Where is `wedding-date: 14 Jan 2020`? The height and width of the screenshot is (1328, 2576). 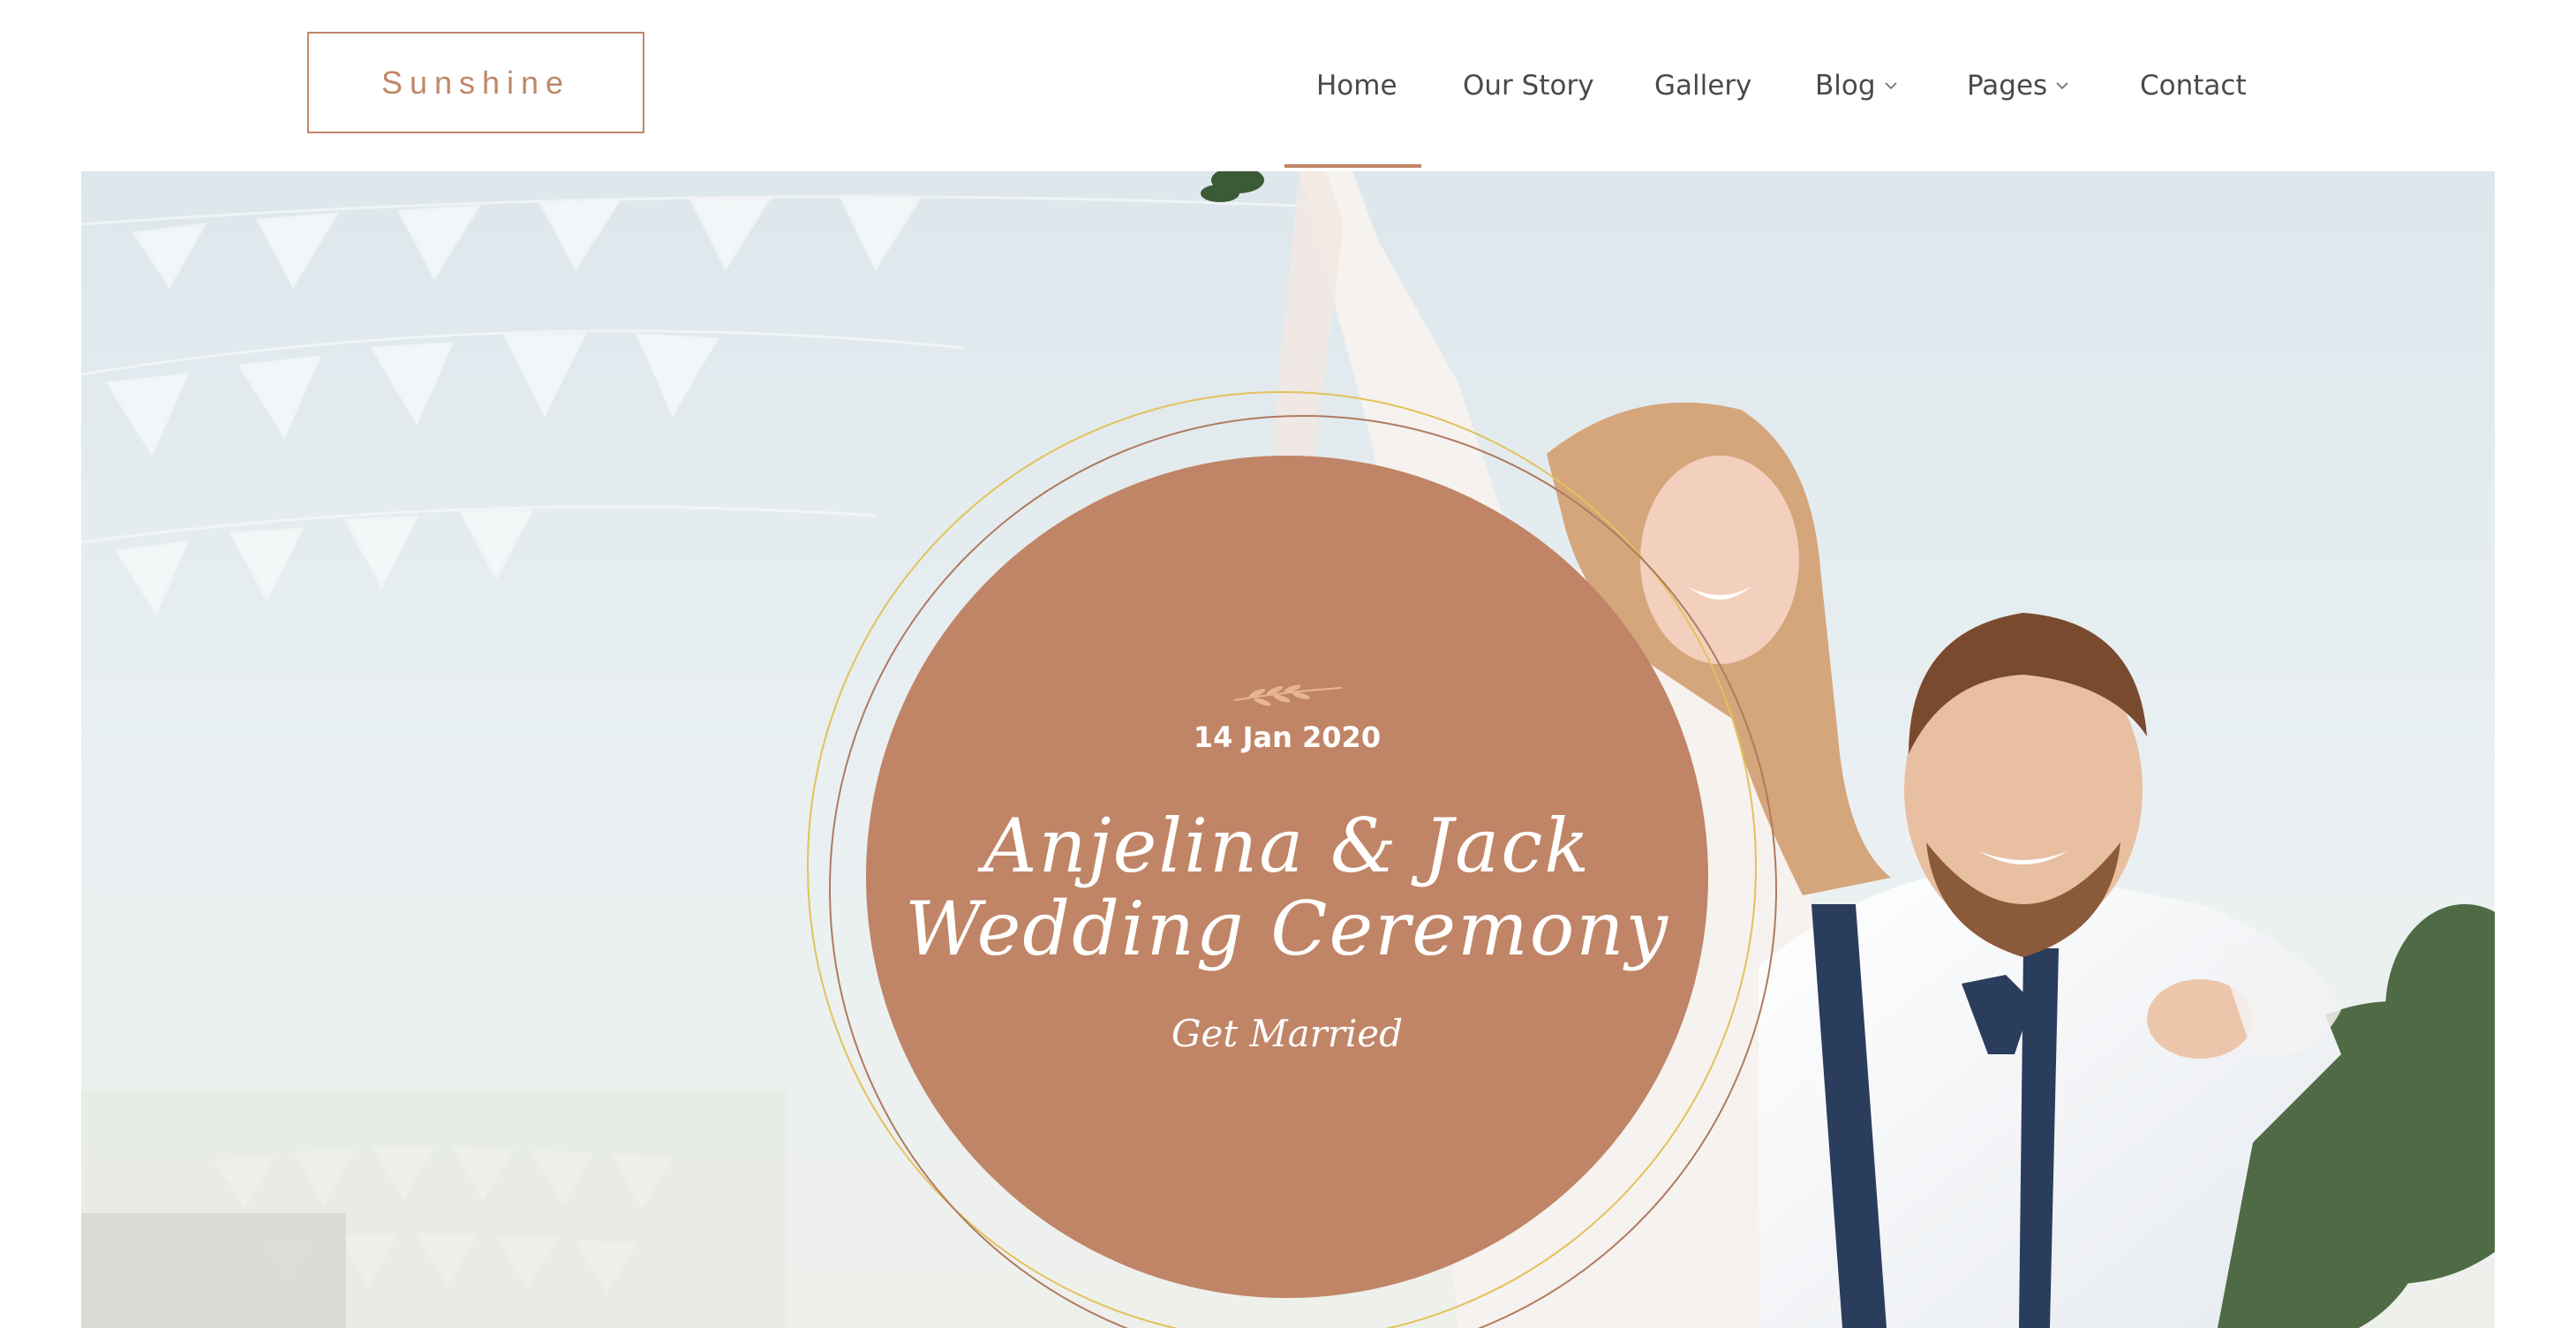 wedding-date: 14 Jan 2020 is located at coordinates (1288, 738).